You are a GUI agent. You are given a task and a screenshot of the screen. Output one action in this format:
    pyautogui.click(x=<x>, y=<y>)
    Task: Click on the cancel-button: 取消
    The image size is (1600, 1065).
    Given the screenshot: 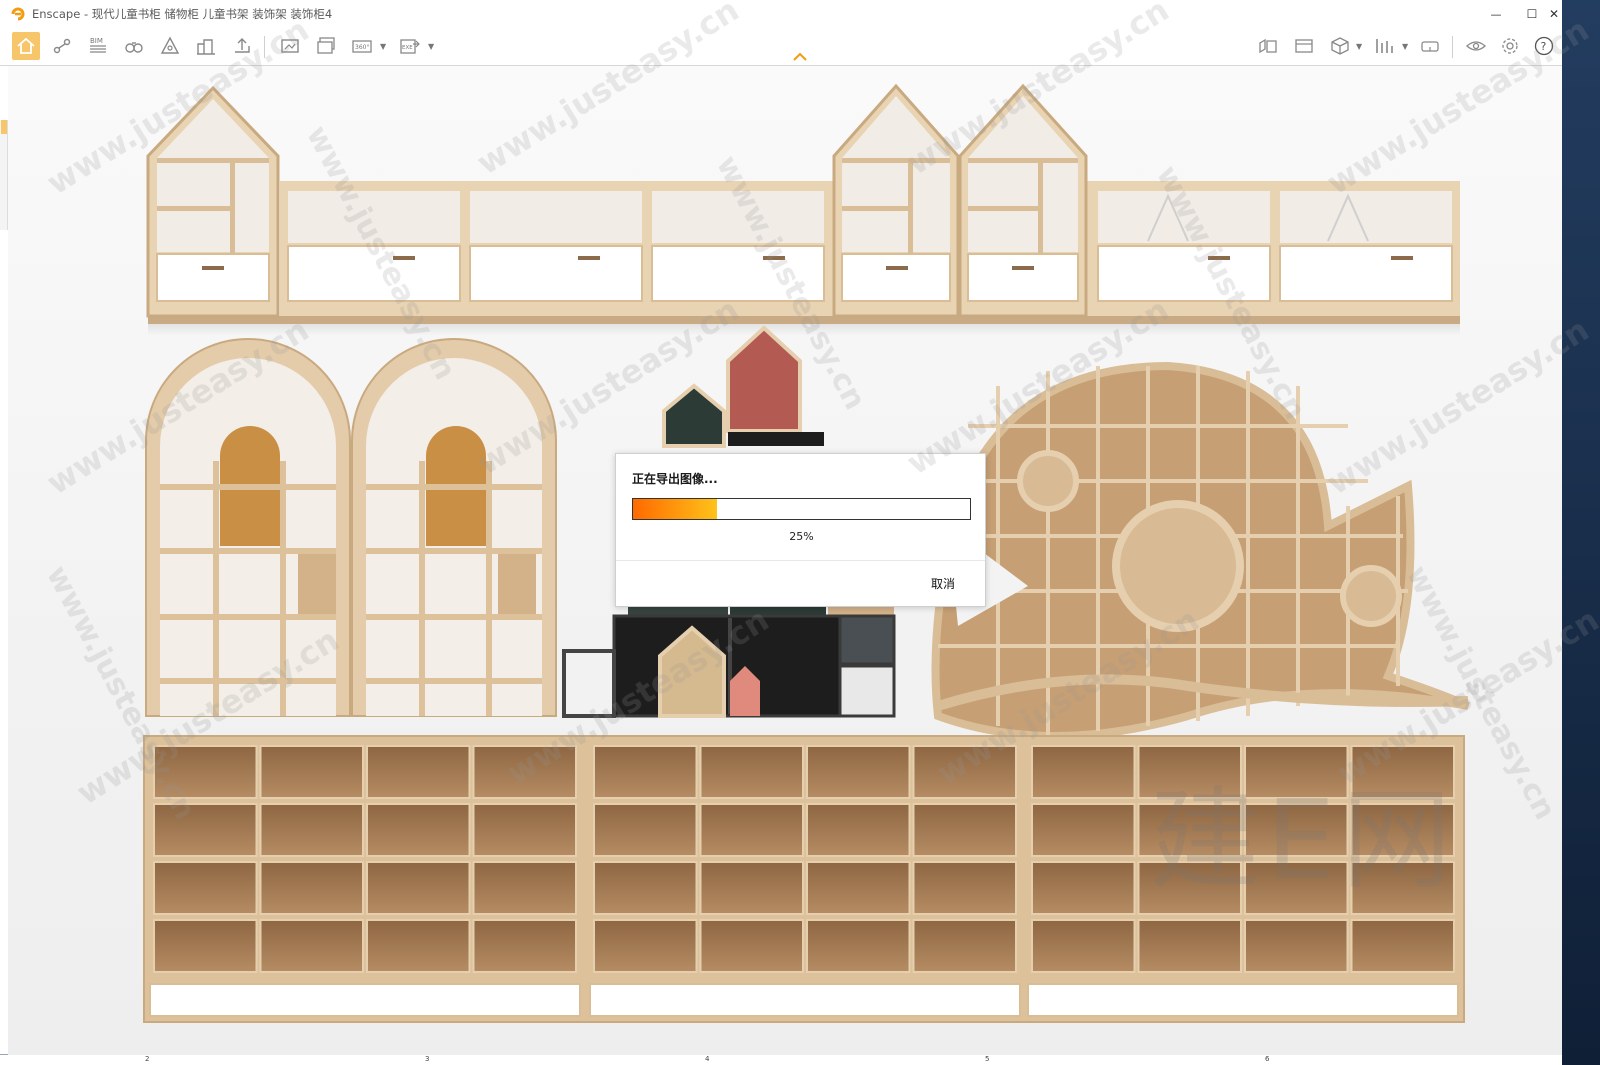 What is the action you would take?
    pyautogui.click(x=943, y=583)
    